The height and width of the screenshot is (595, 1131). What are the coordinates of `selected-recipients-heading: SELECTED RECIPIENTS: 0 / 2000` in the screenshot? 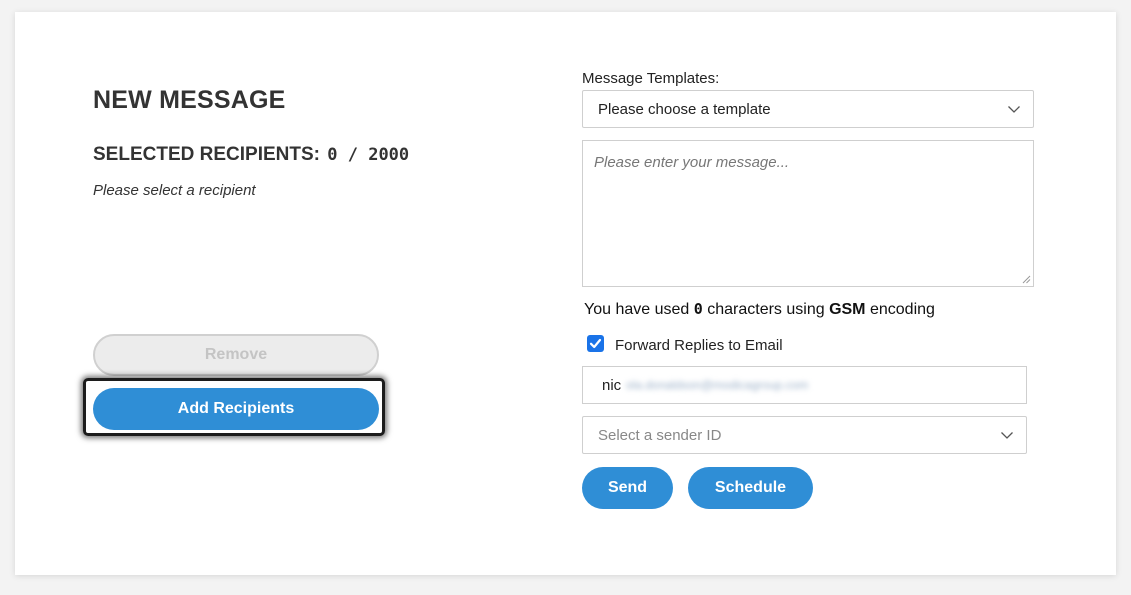 It's located at (251, 155).